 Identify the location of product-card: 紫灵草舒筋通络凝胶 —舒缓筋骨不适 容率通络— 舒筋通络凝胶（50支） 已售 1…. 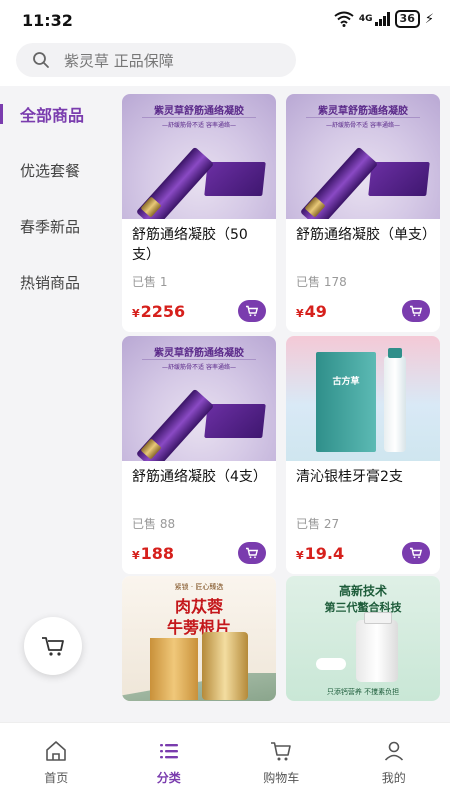
(199, 213).